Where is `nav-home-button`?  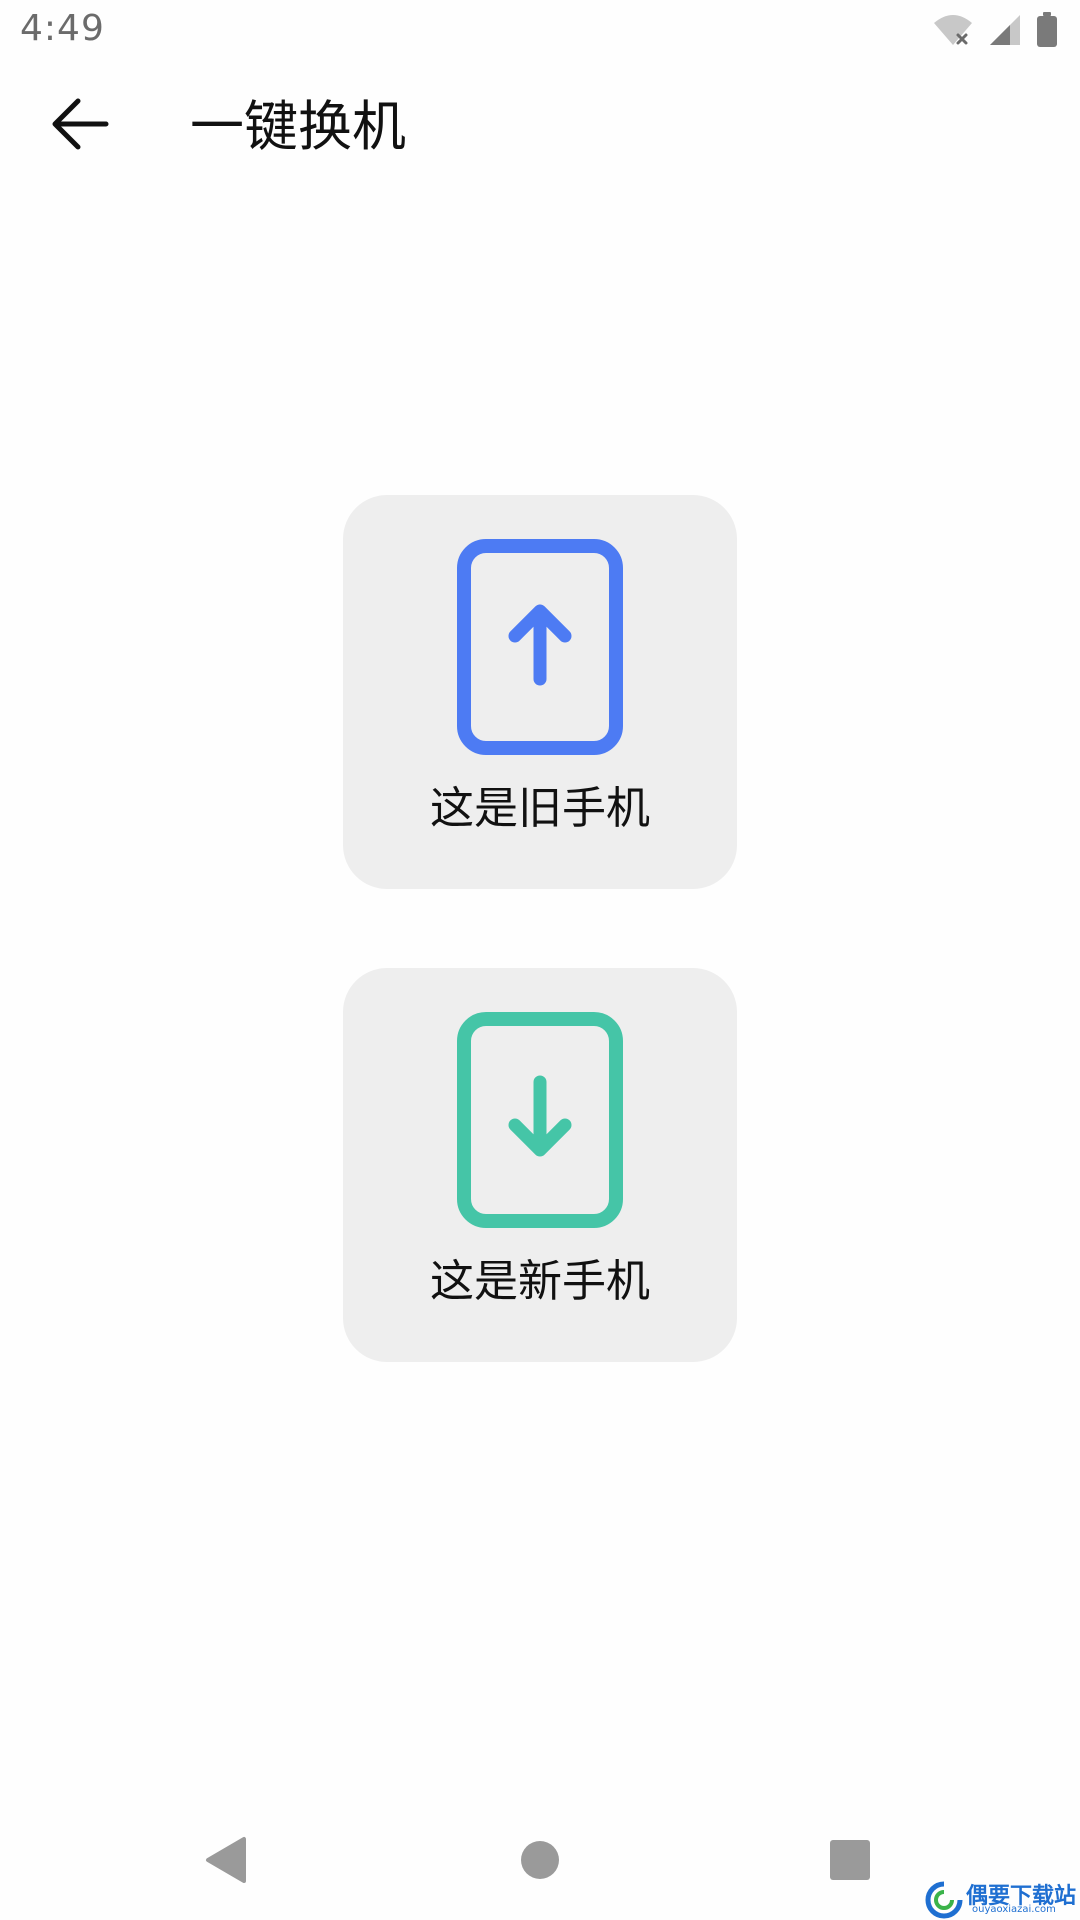
nav-home-button is located at coordinates (540, 1862).